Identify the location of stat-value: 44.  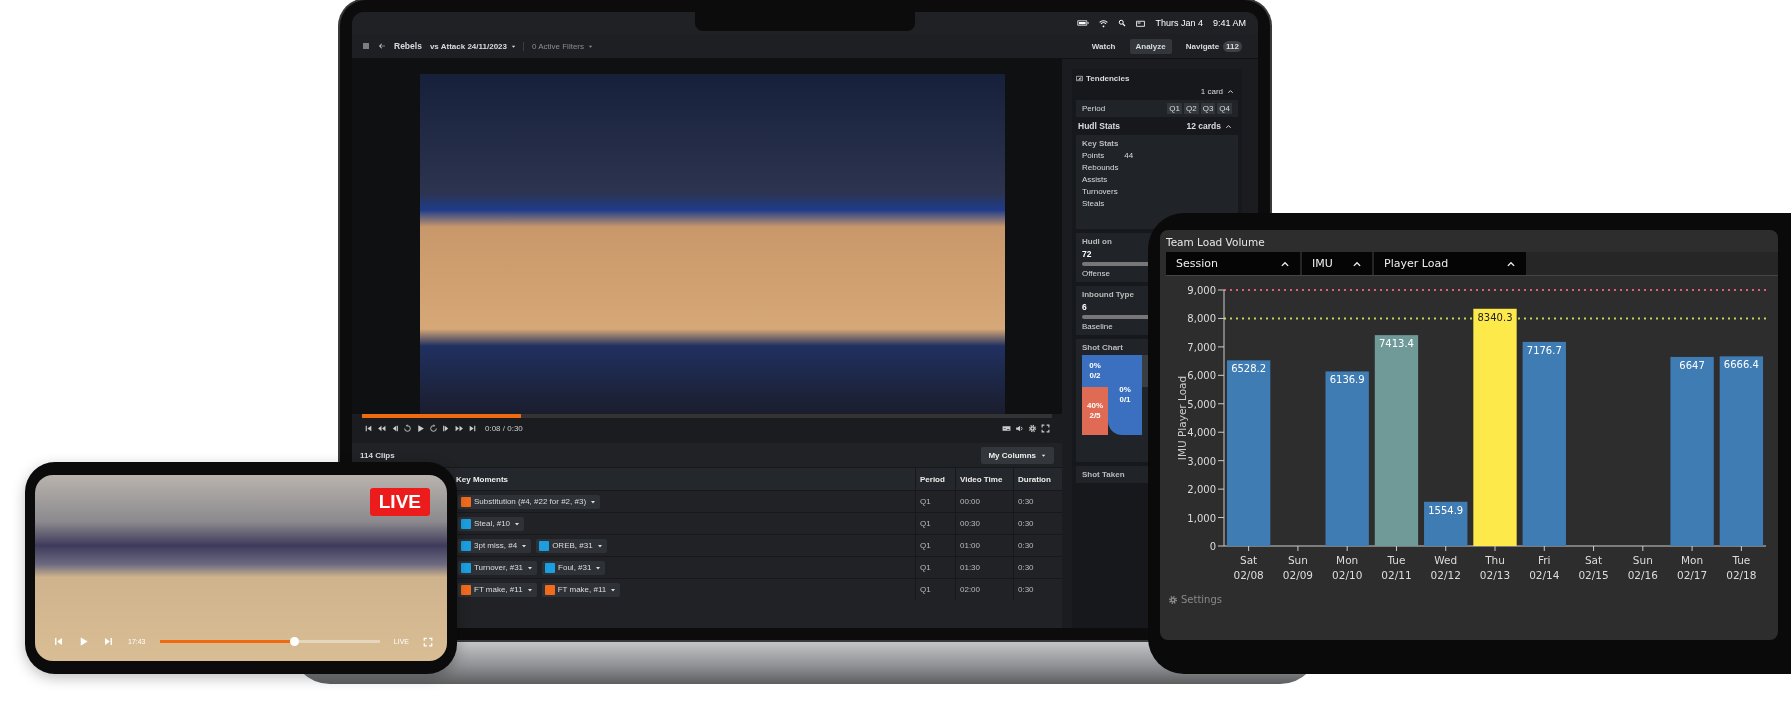
(1129, 155).